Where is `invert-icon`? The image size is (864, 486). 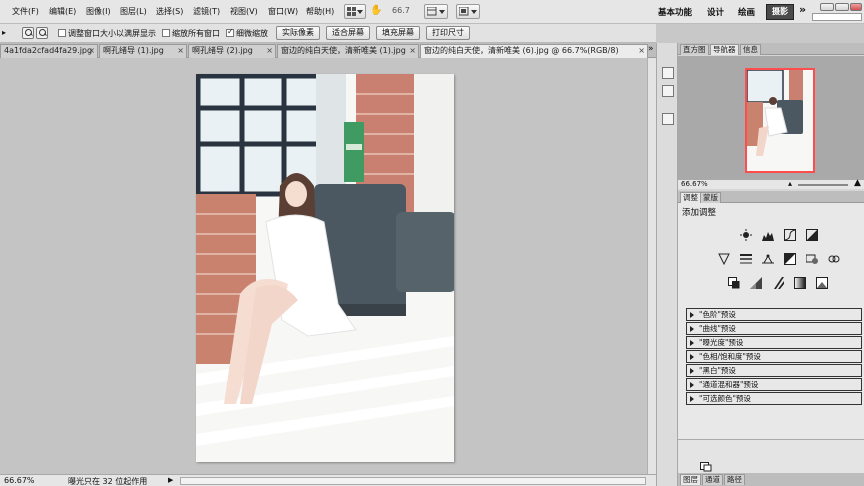
invert-icon is located at coordinates (734, 283).